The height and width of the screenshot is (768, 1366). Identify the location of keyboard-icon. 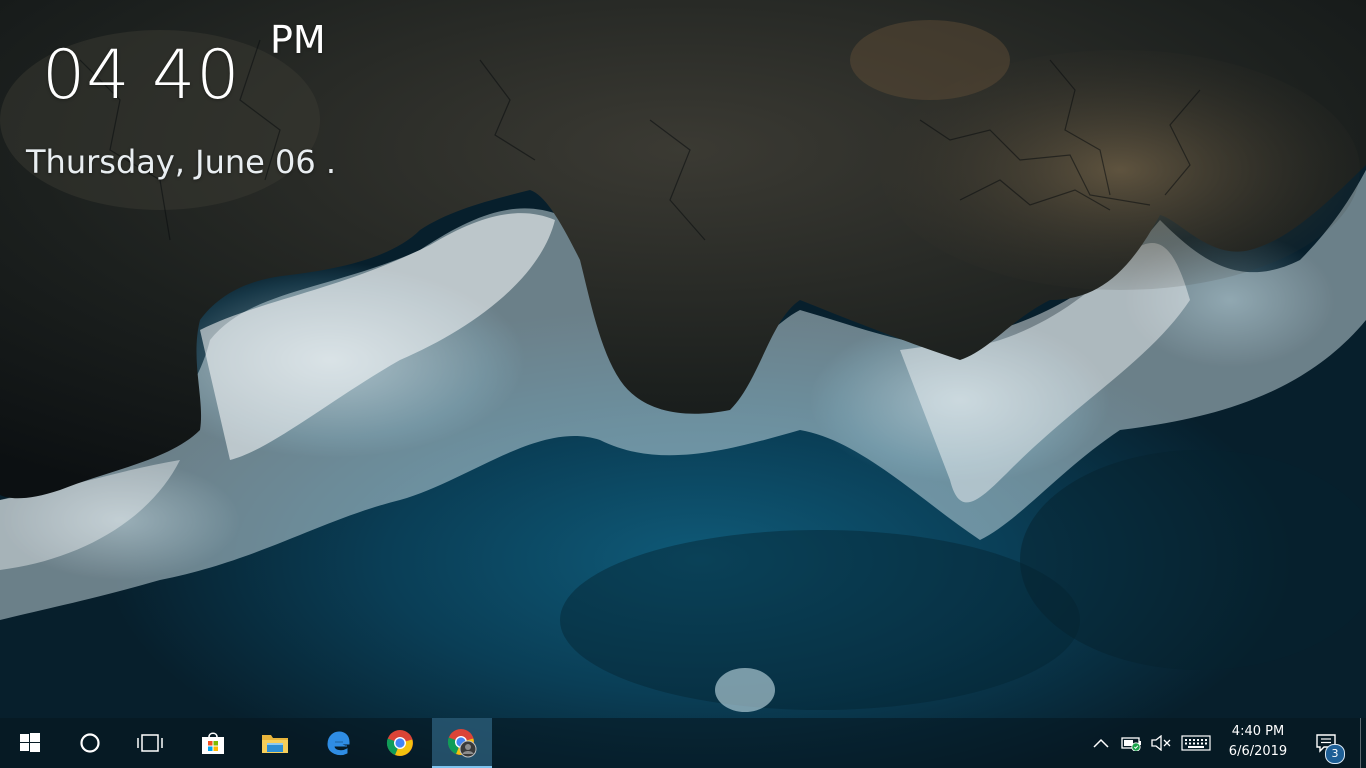
(1196, 743).